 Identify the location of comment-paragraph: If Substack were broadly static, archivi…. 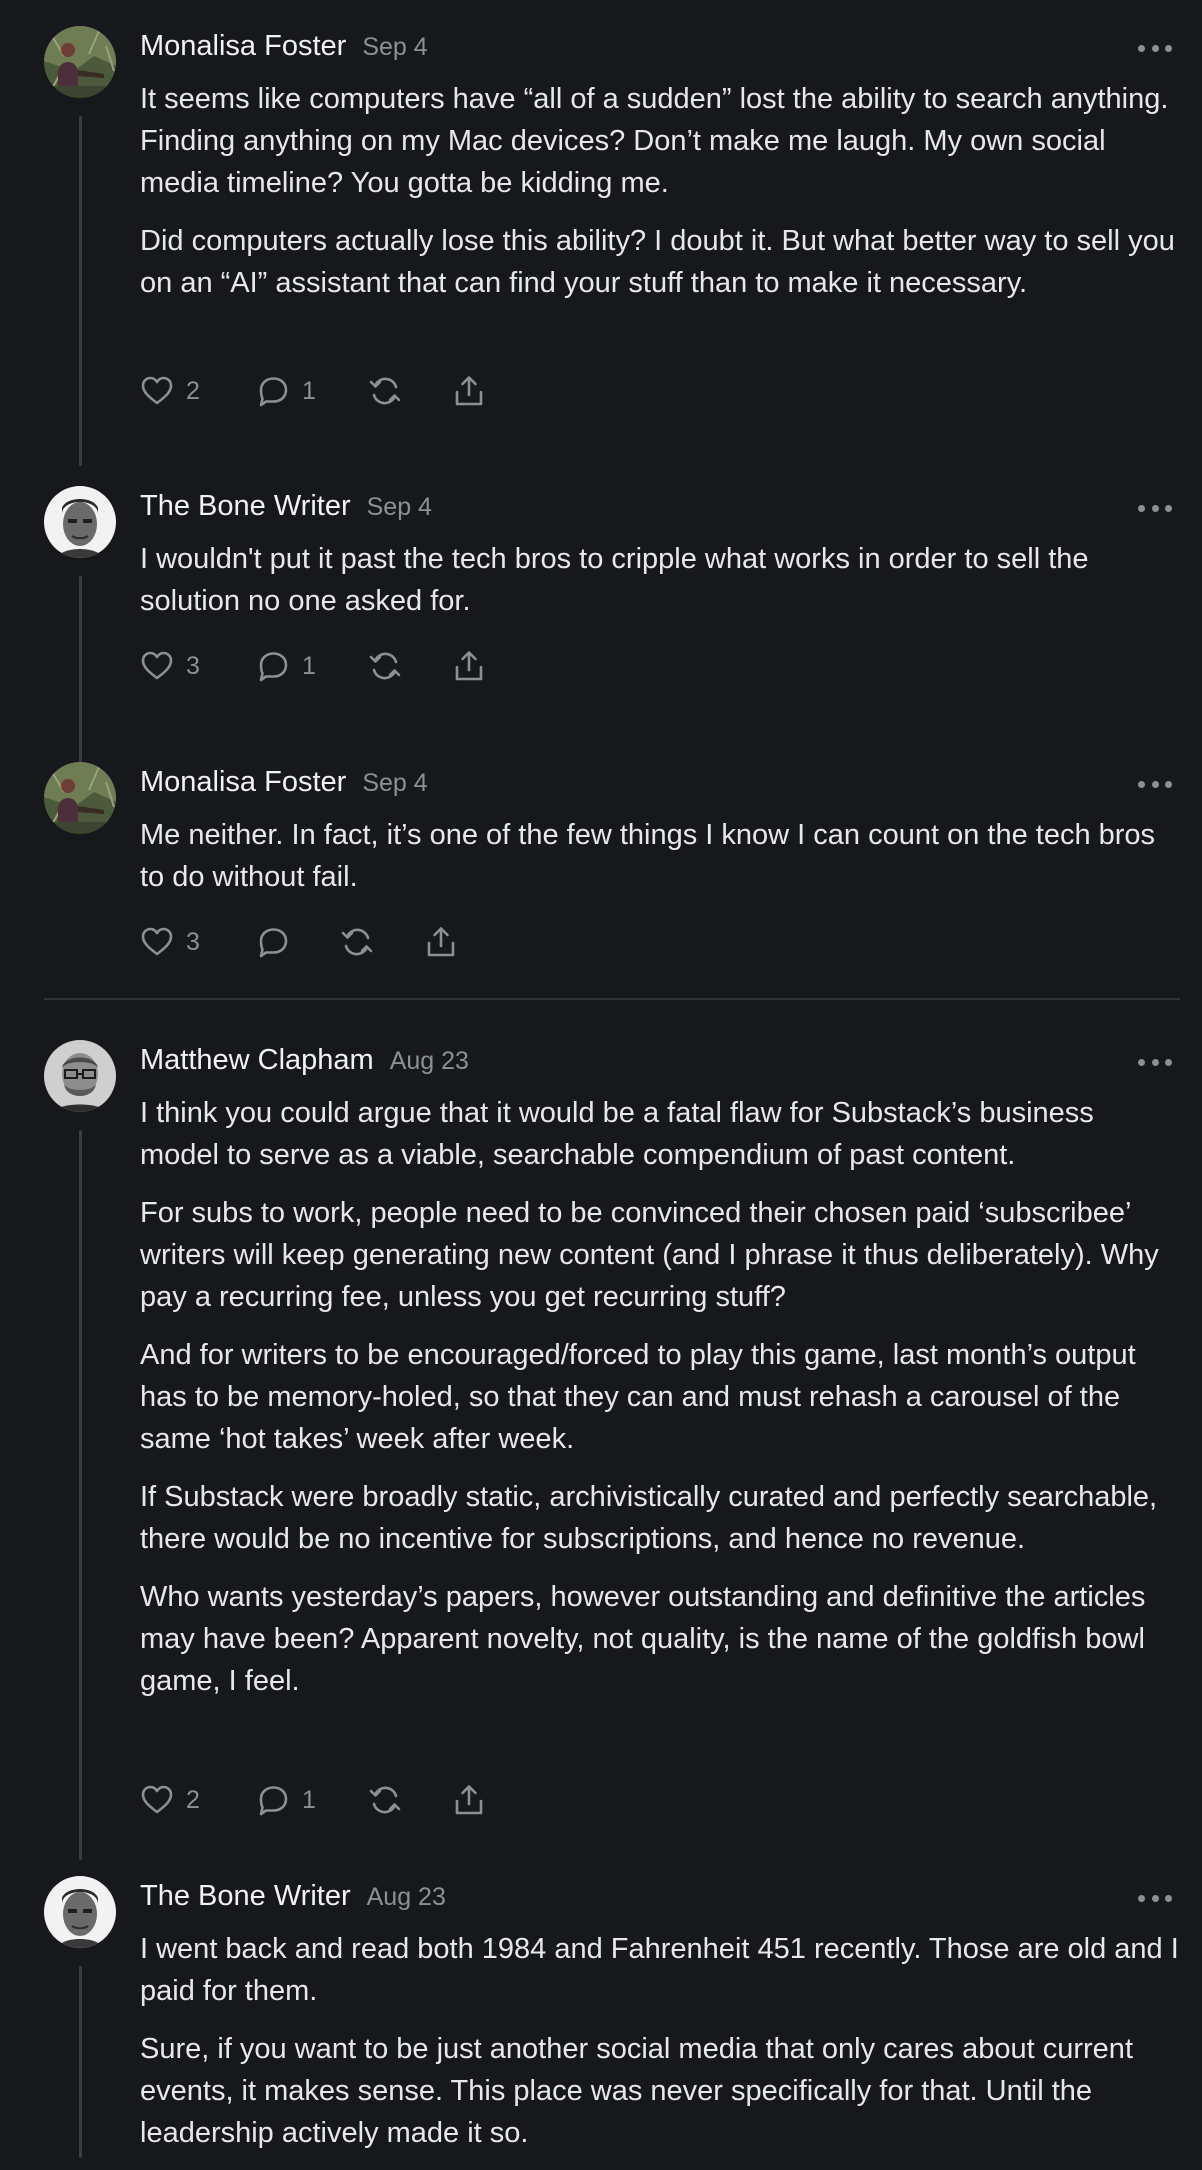
(649, 1518).